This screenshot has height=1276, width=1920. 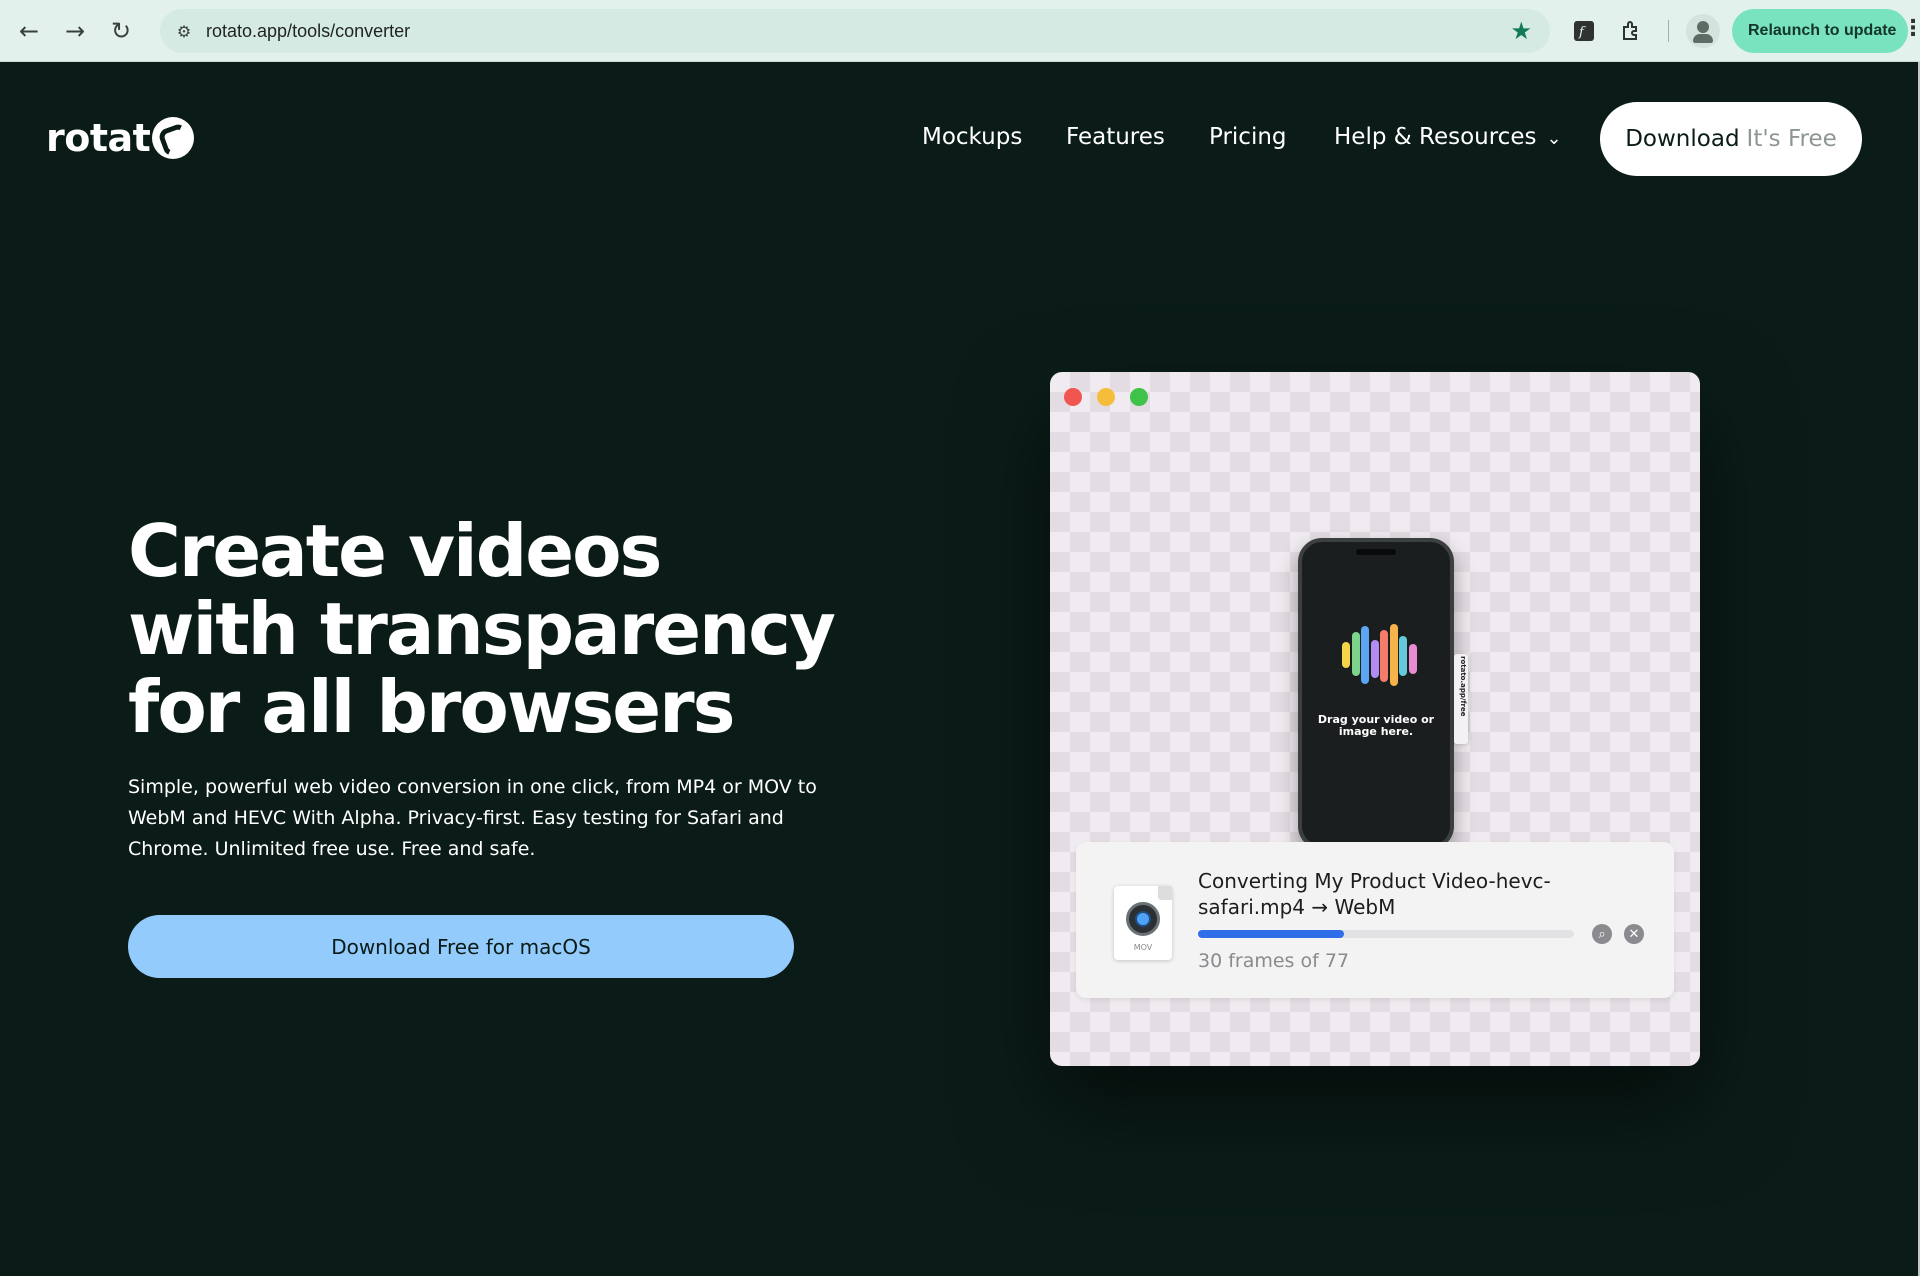 I want to click on phone-side-text: rotato.app/free, so click(x=1463, y=686).